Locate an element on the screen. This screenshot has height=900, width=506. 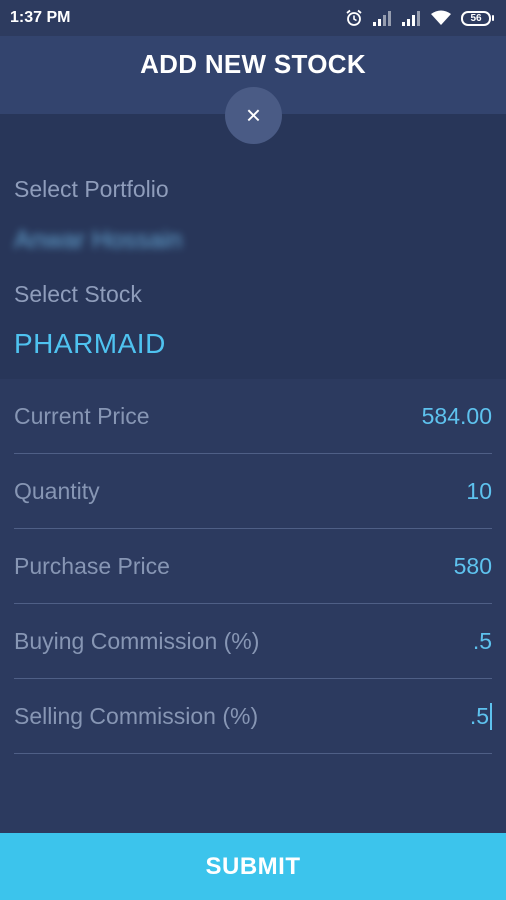
selling-commission-row: Selling Commission (%) .5 is located at coordinates (253, 716).